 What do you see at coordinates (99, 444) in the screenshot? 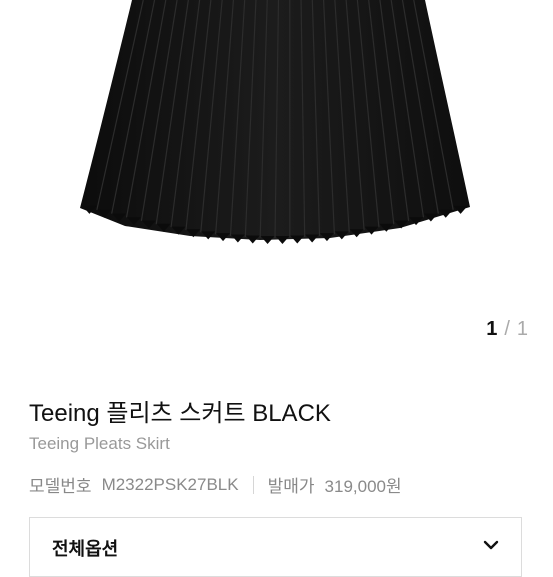
I see `product-subtitle: Teeing Pleats Skirt` at bounding box center [99, 444].